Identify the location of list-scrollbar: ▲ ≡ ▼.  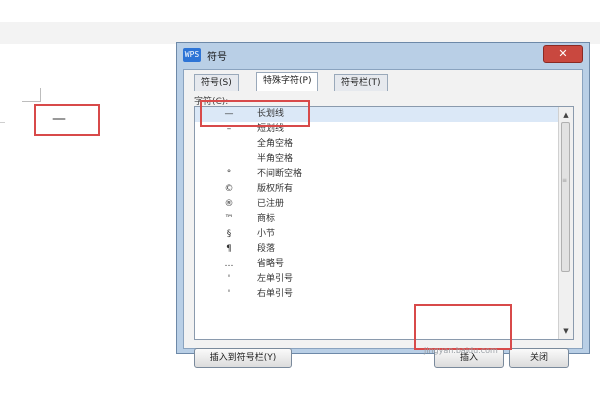
(565, 223).